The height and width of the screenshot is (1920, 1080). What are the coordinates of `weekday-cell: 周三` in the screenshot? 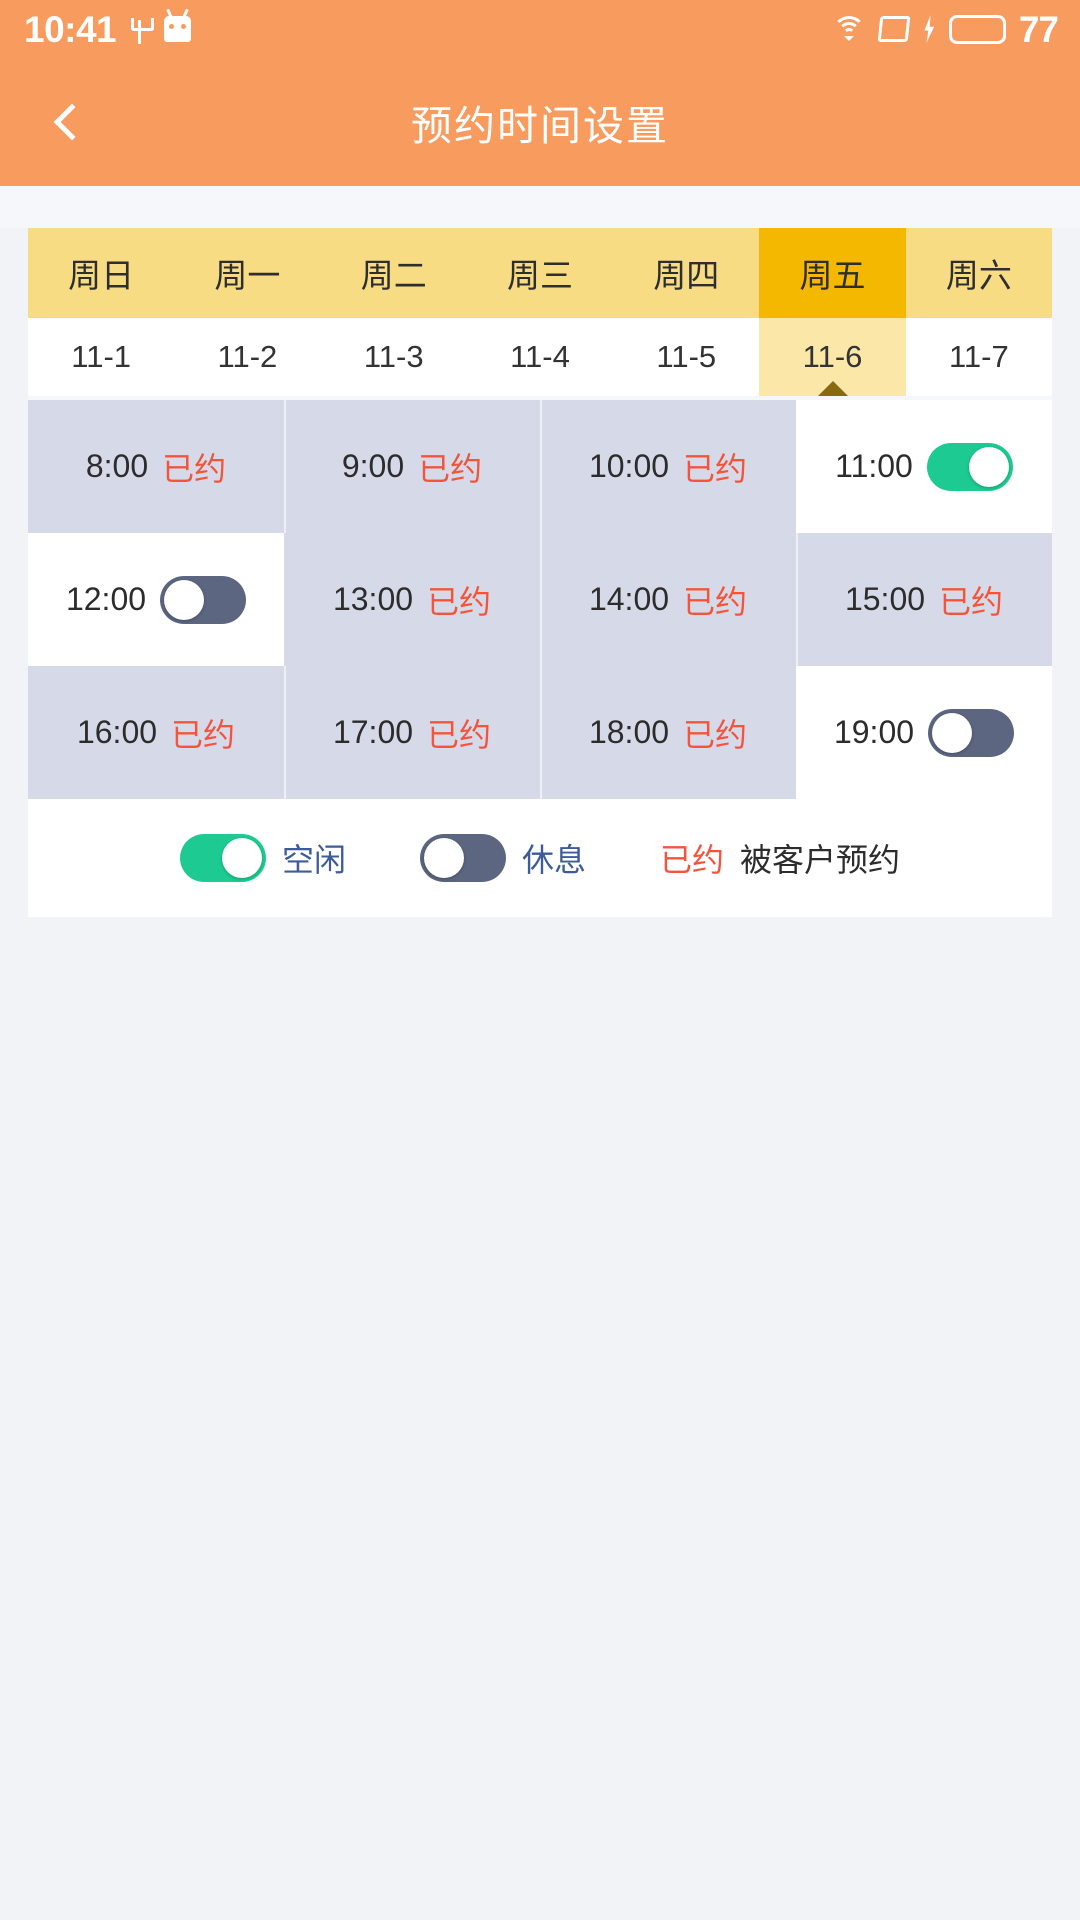 It's located at (540, 273).